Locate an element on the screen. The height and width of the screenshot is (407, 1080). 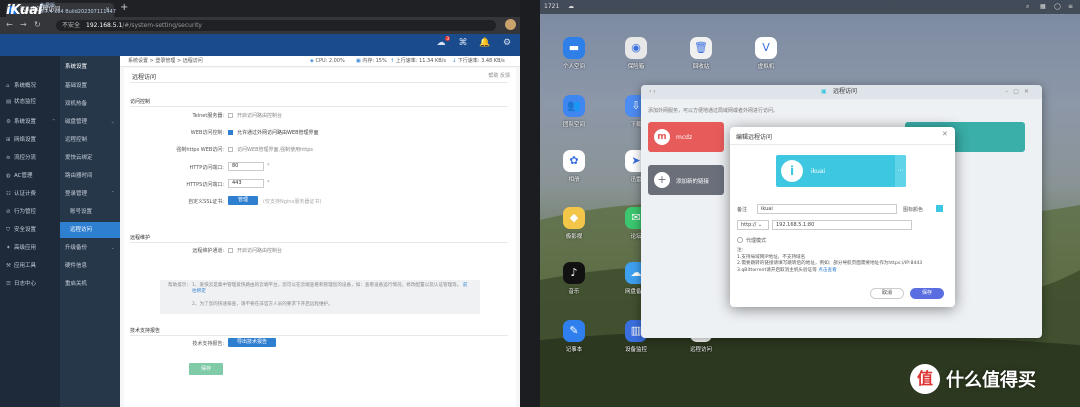
mem-value: 内存: 15% is located at coordinates (374, 61).